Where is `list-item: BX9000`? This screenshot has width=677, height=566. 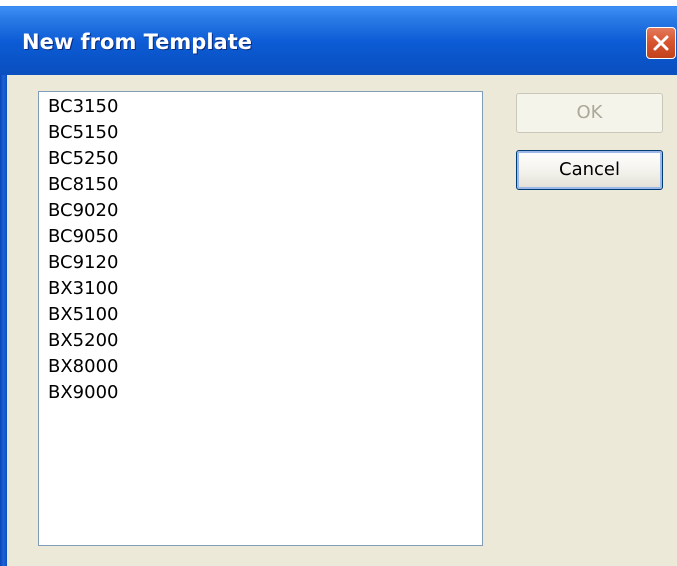
list-item: BX9000 is located at coordinates (83, 393).